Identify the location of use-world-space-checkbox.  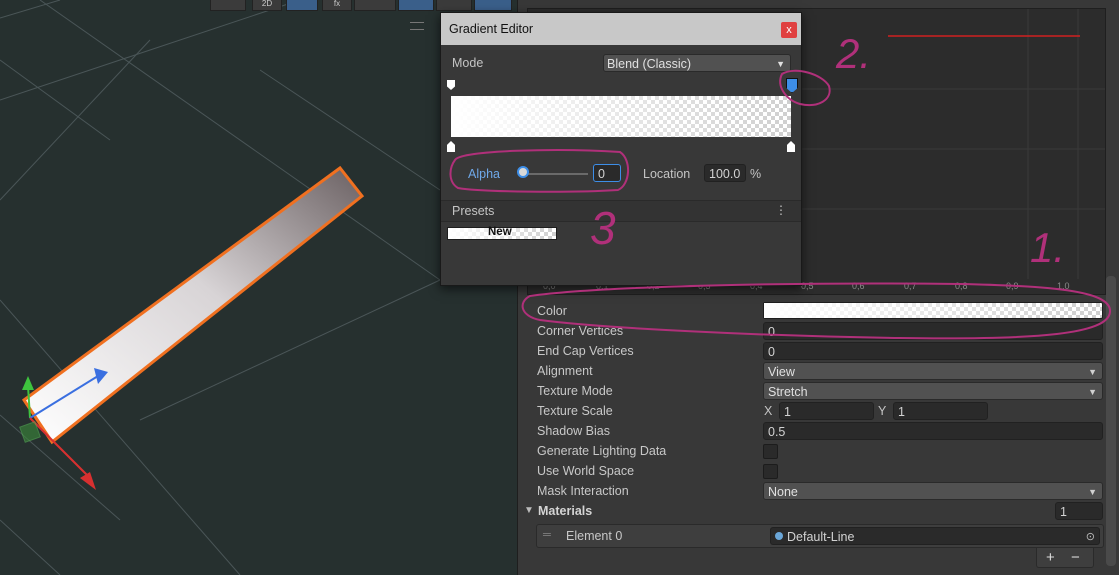
(770, 471).